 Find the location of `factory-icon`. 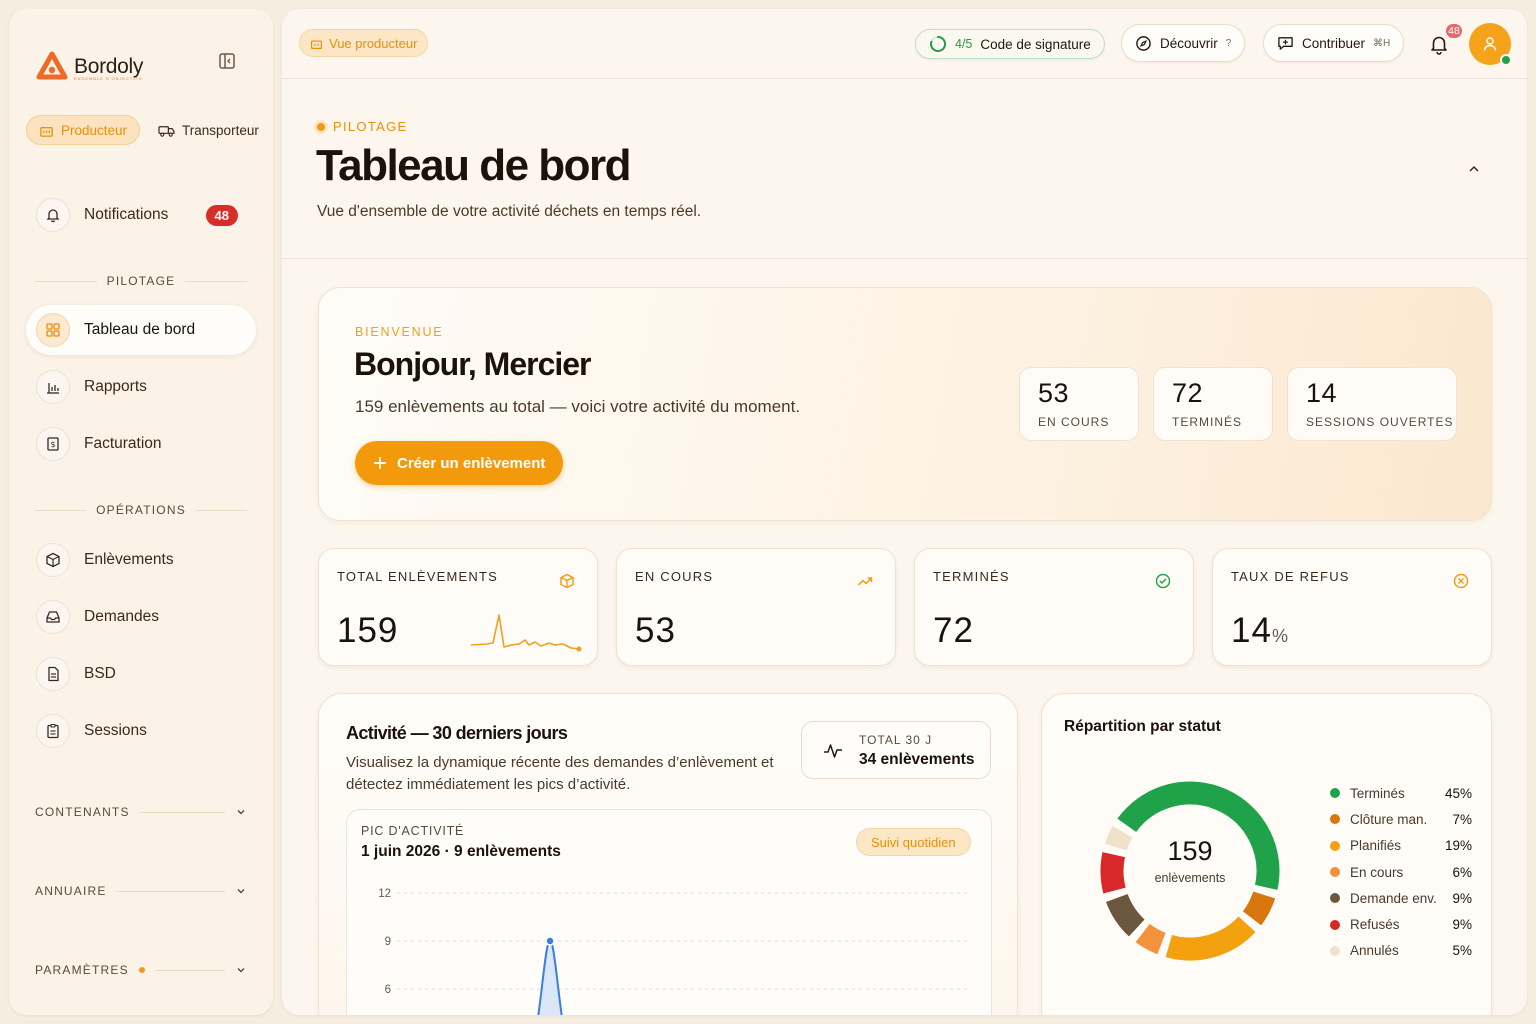

factory-icon is located at coordinates (46, 131).